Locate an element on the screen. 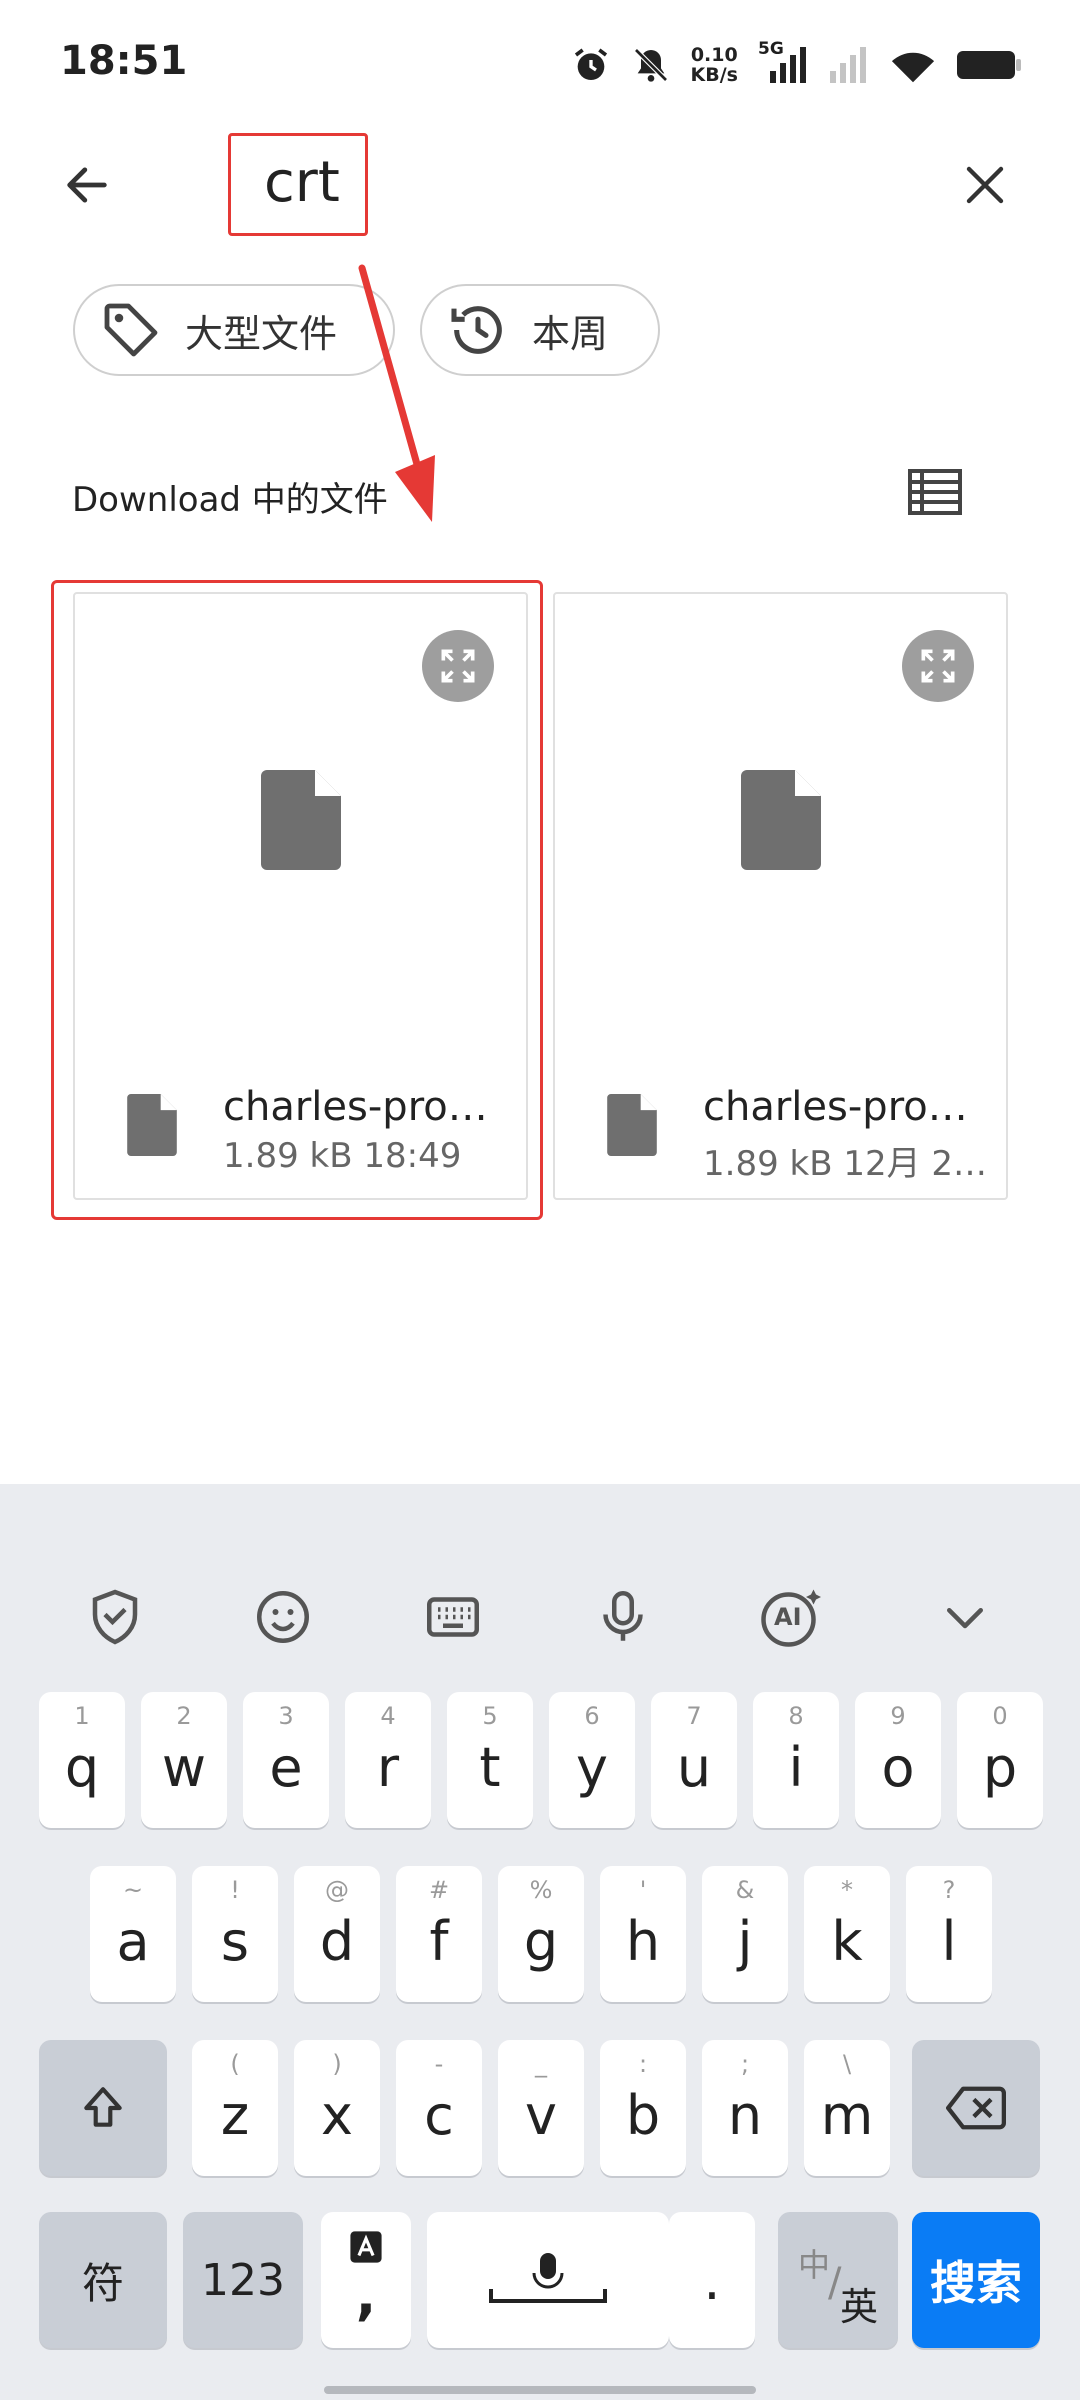 The height and width of the screenshot is (2400, 1080). key-char: o is located at coordinates (898, 1767).